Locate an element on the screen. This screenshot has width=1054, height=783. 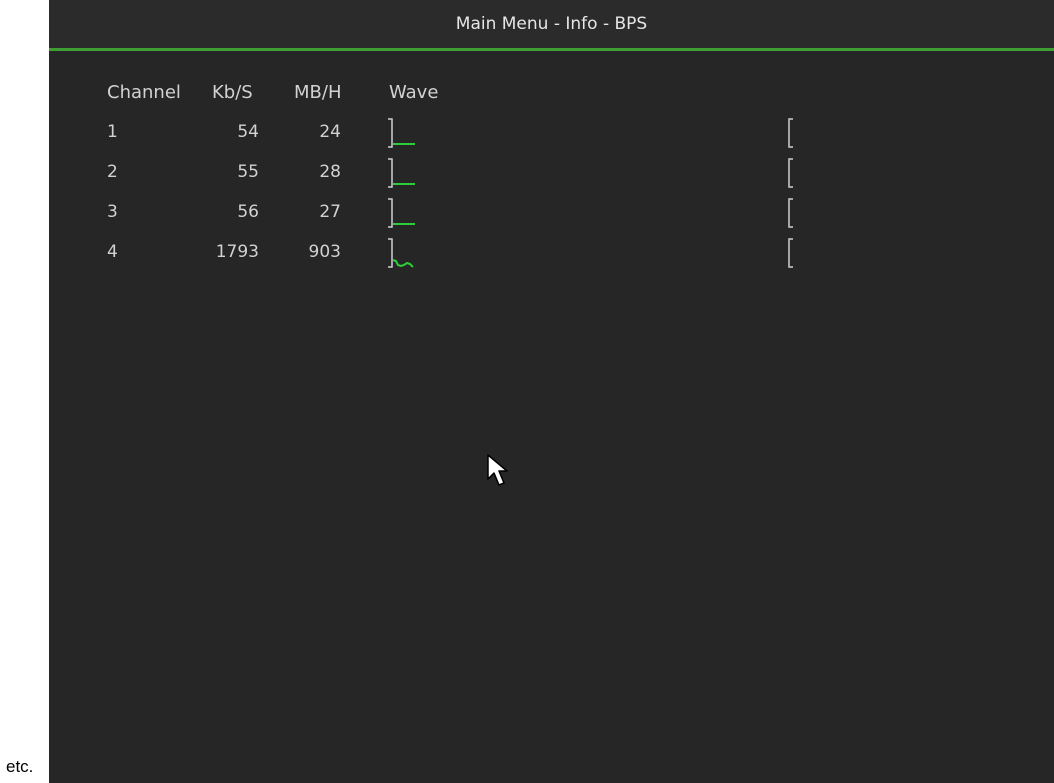
header-kbs: Kb/S is located at coordinates (232, 92).